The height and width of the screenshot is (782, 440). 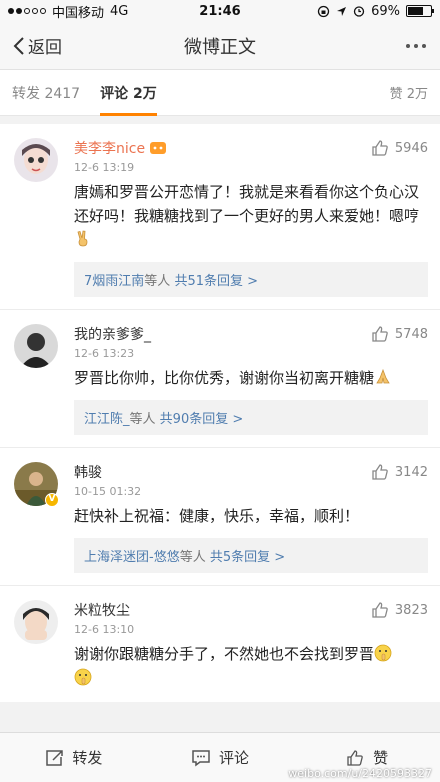 I want to click on praying-hands-emoji-icon, so click(x=383, y=376).